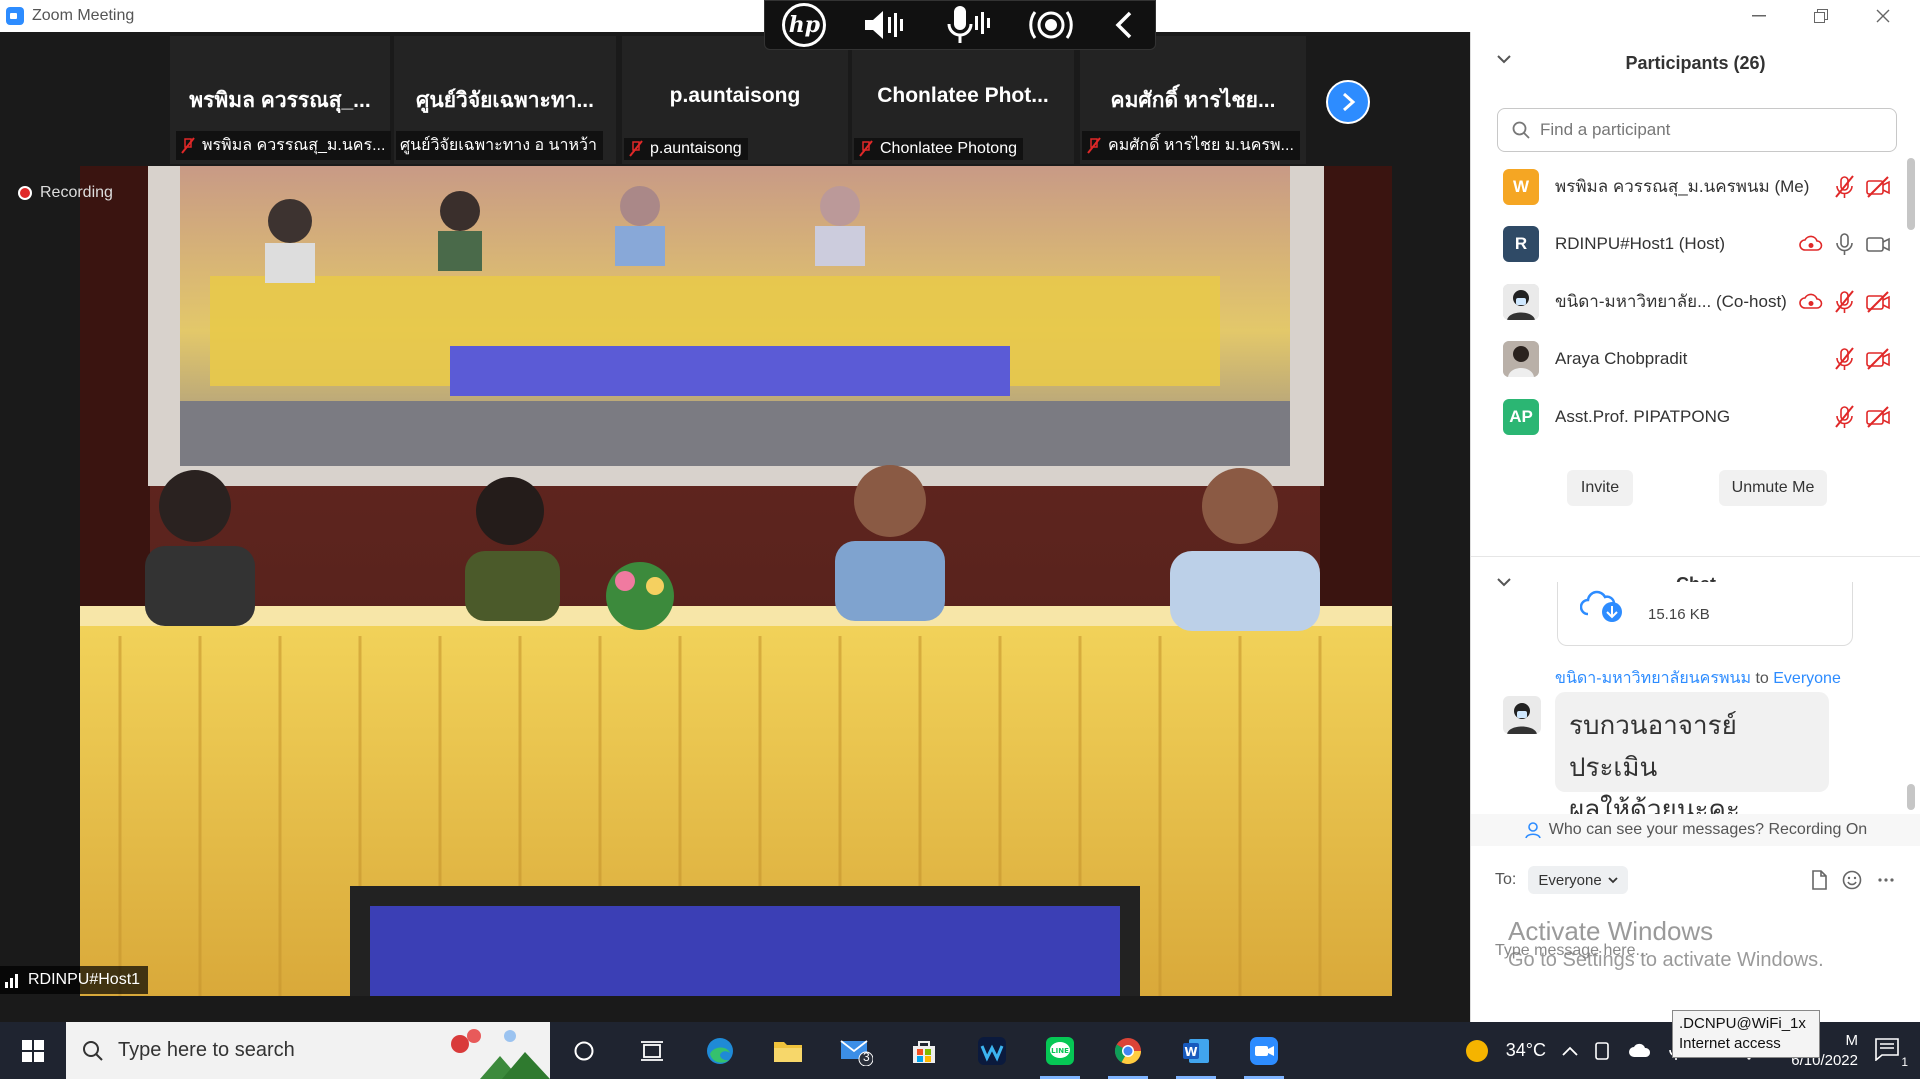 The width and height of the screenshot is (1920, 1079). I want to click on edge-button, so click(720, 1050).